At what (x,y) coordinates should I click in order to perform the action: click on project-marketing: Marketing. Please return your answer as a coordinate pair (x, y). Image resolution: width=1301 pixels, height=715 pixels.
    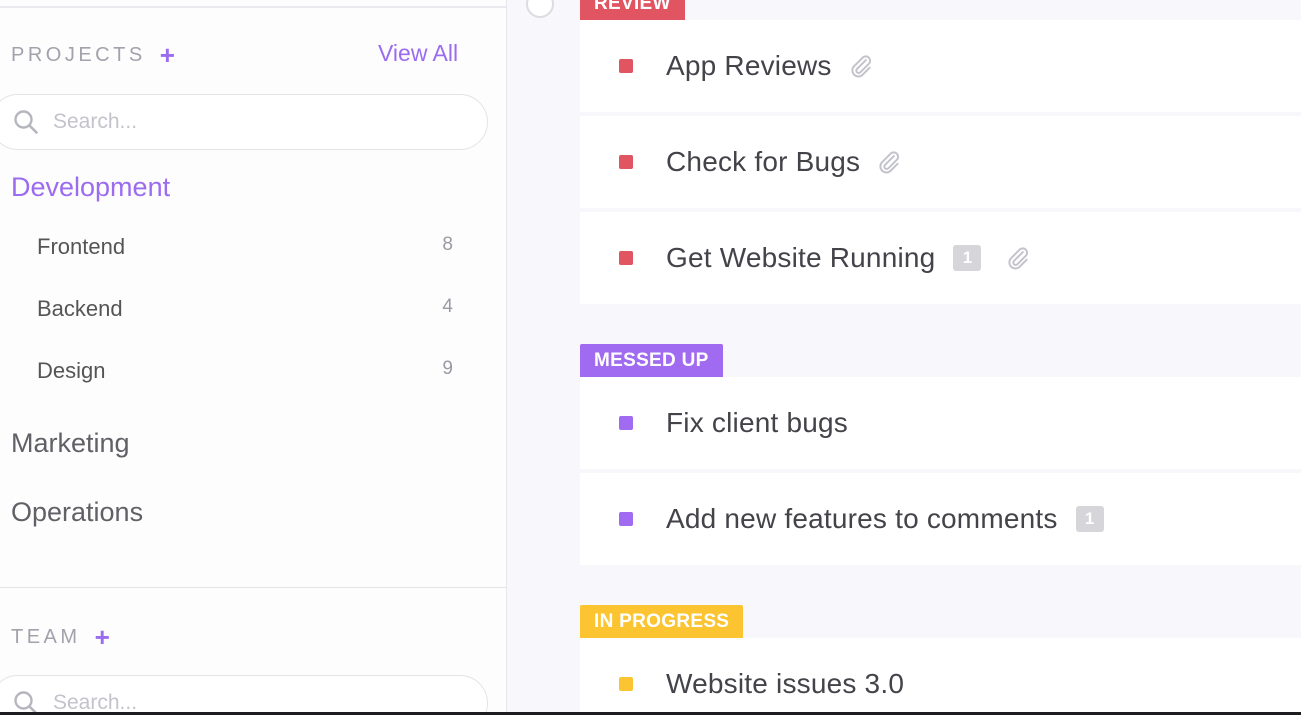
    Looking at the image, I should click on (70, 443).